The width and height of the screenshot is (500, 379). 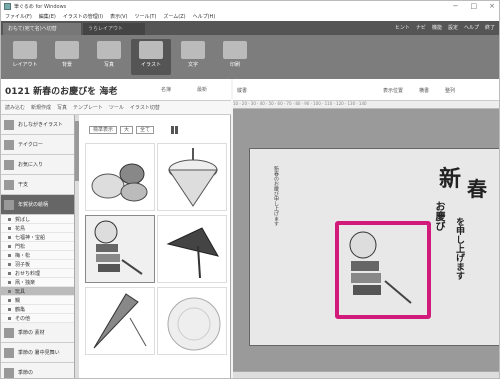 What do you see at coordinates (88, 107) in the screenshot?
I see `tool-template: テンプレート` at bounding box center [88, 107].